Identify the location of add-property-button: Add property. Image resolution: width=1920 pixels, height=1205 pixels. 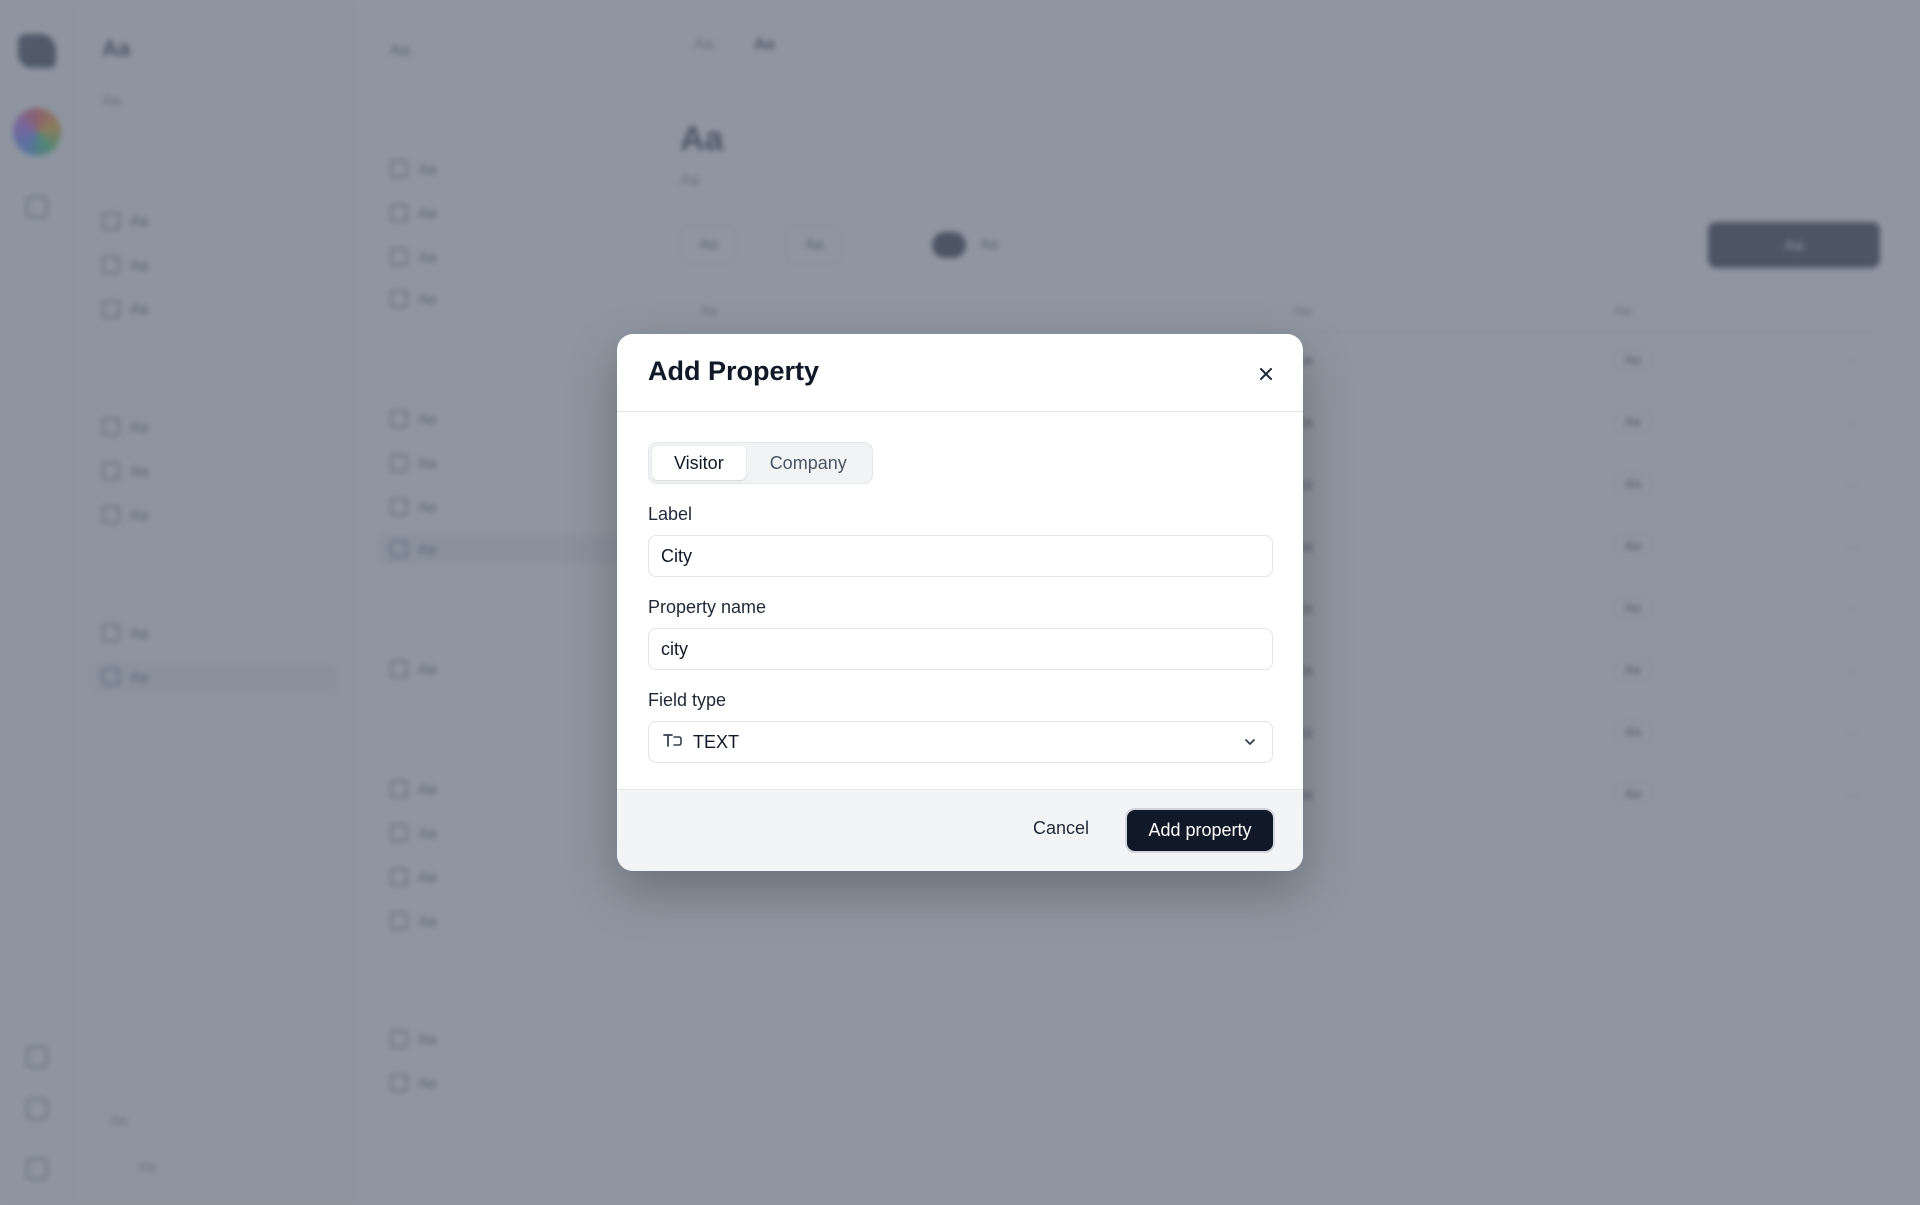
(1200, 830).